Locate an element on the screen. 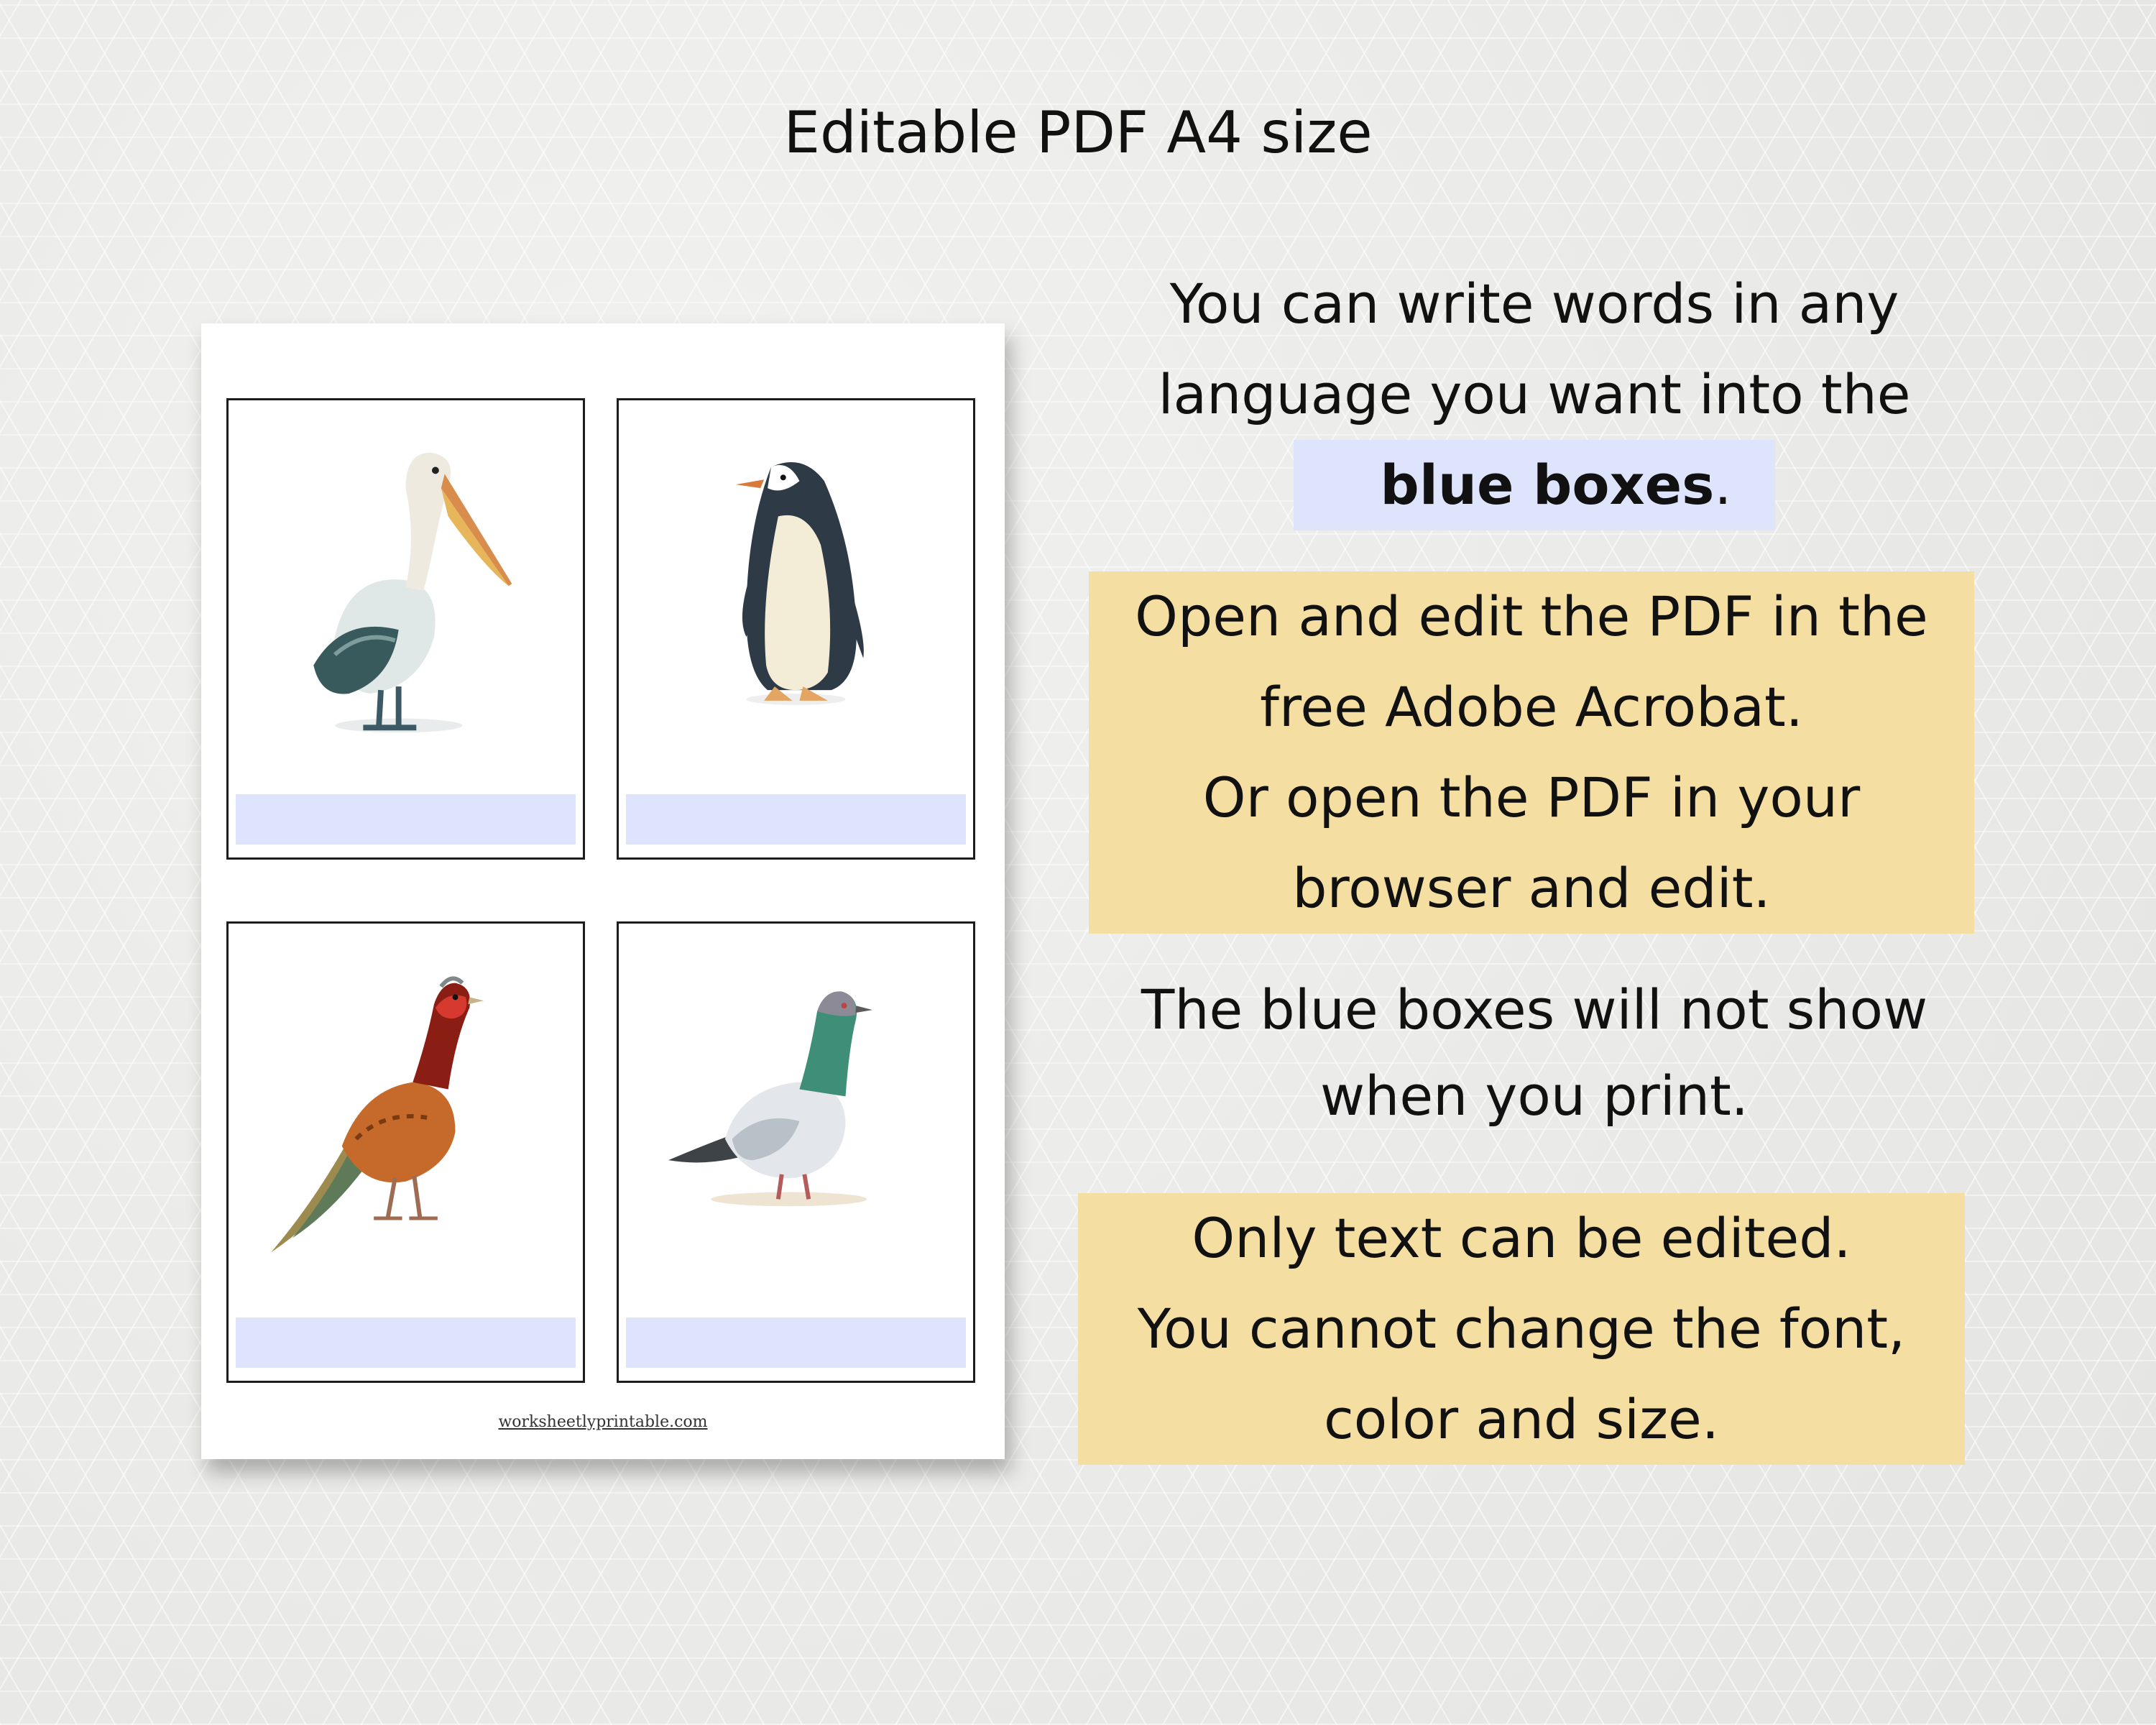 Image resolution: width=2156 pixels, height=1725 pixels. flashcard-pigeon is located at coordinates (796, 1152).